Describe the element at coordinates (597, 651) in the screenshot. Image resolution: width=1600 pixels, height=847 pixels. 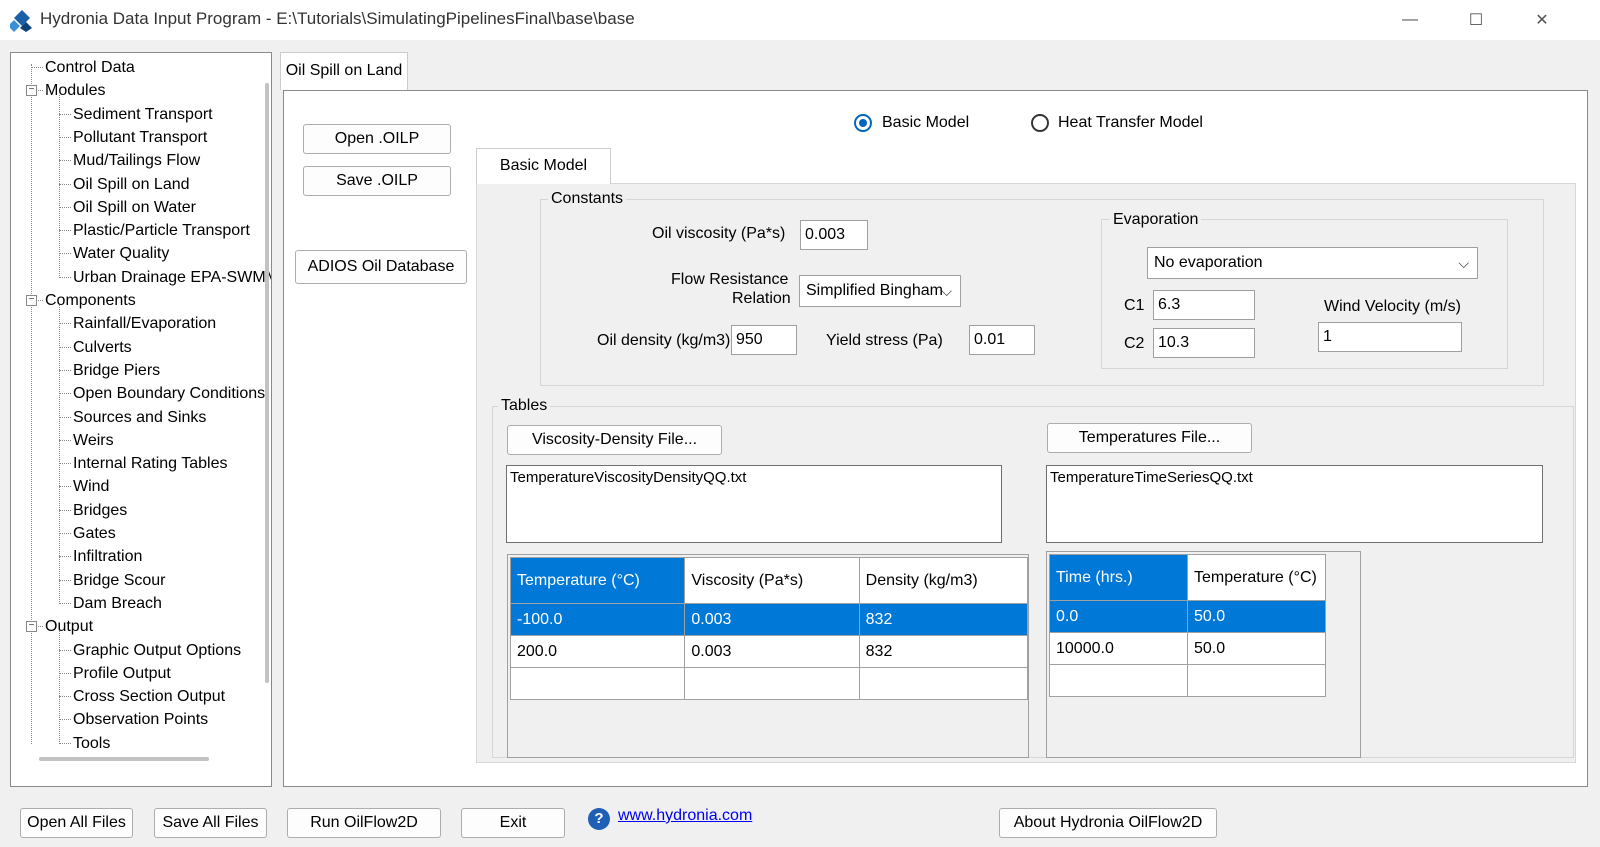
I see `grid-cell: 200.0` at that location.